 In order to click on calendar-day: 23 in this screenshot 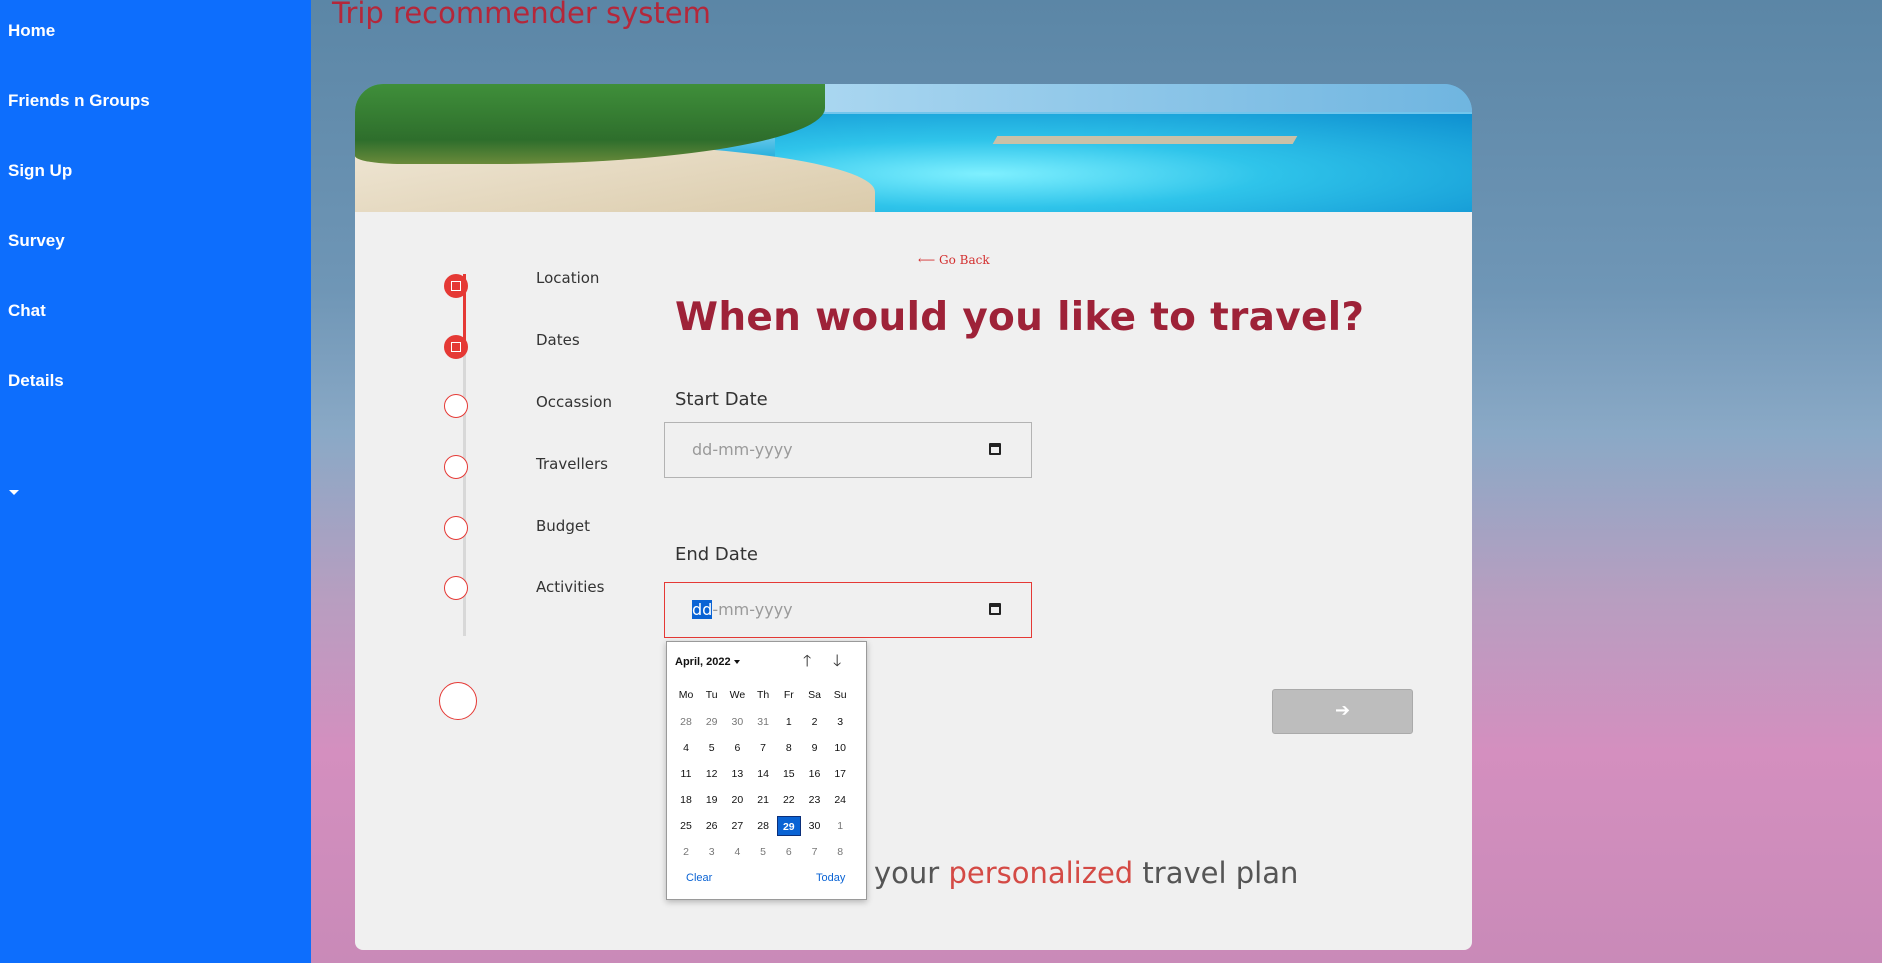, I will do `click(815, 800)`.